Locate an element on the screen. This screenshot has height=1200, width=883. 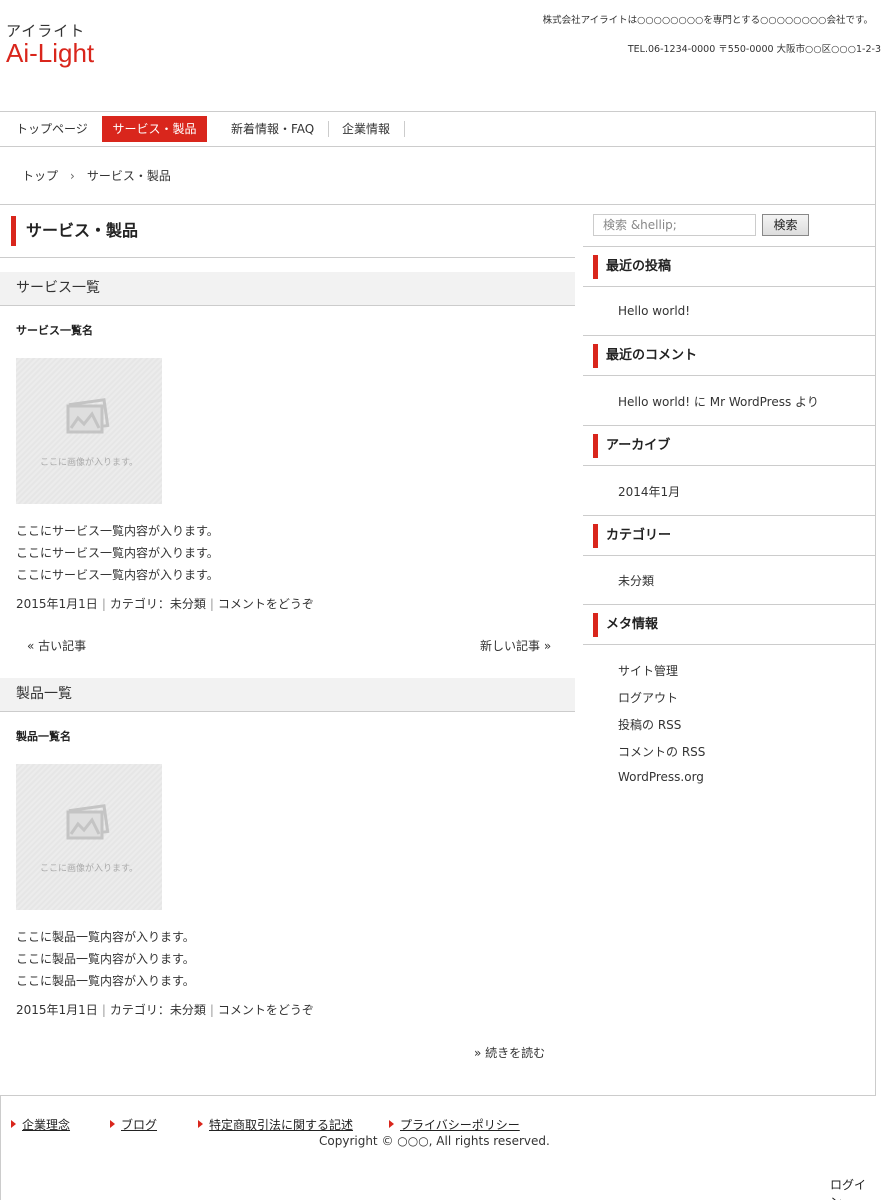
widget-title: 最近のコメント is located at coordinates (645, 356).